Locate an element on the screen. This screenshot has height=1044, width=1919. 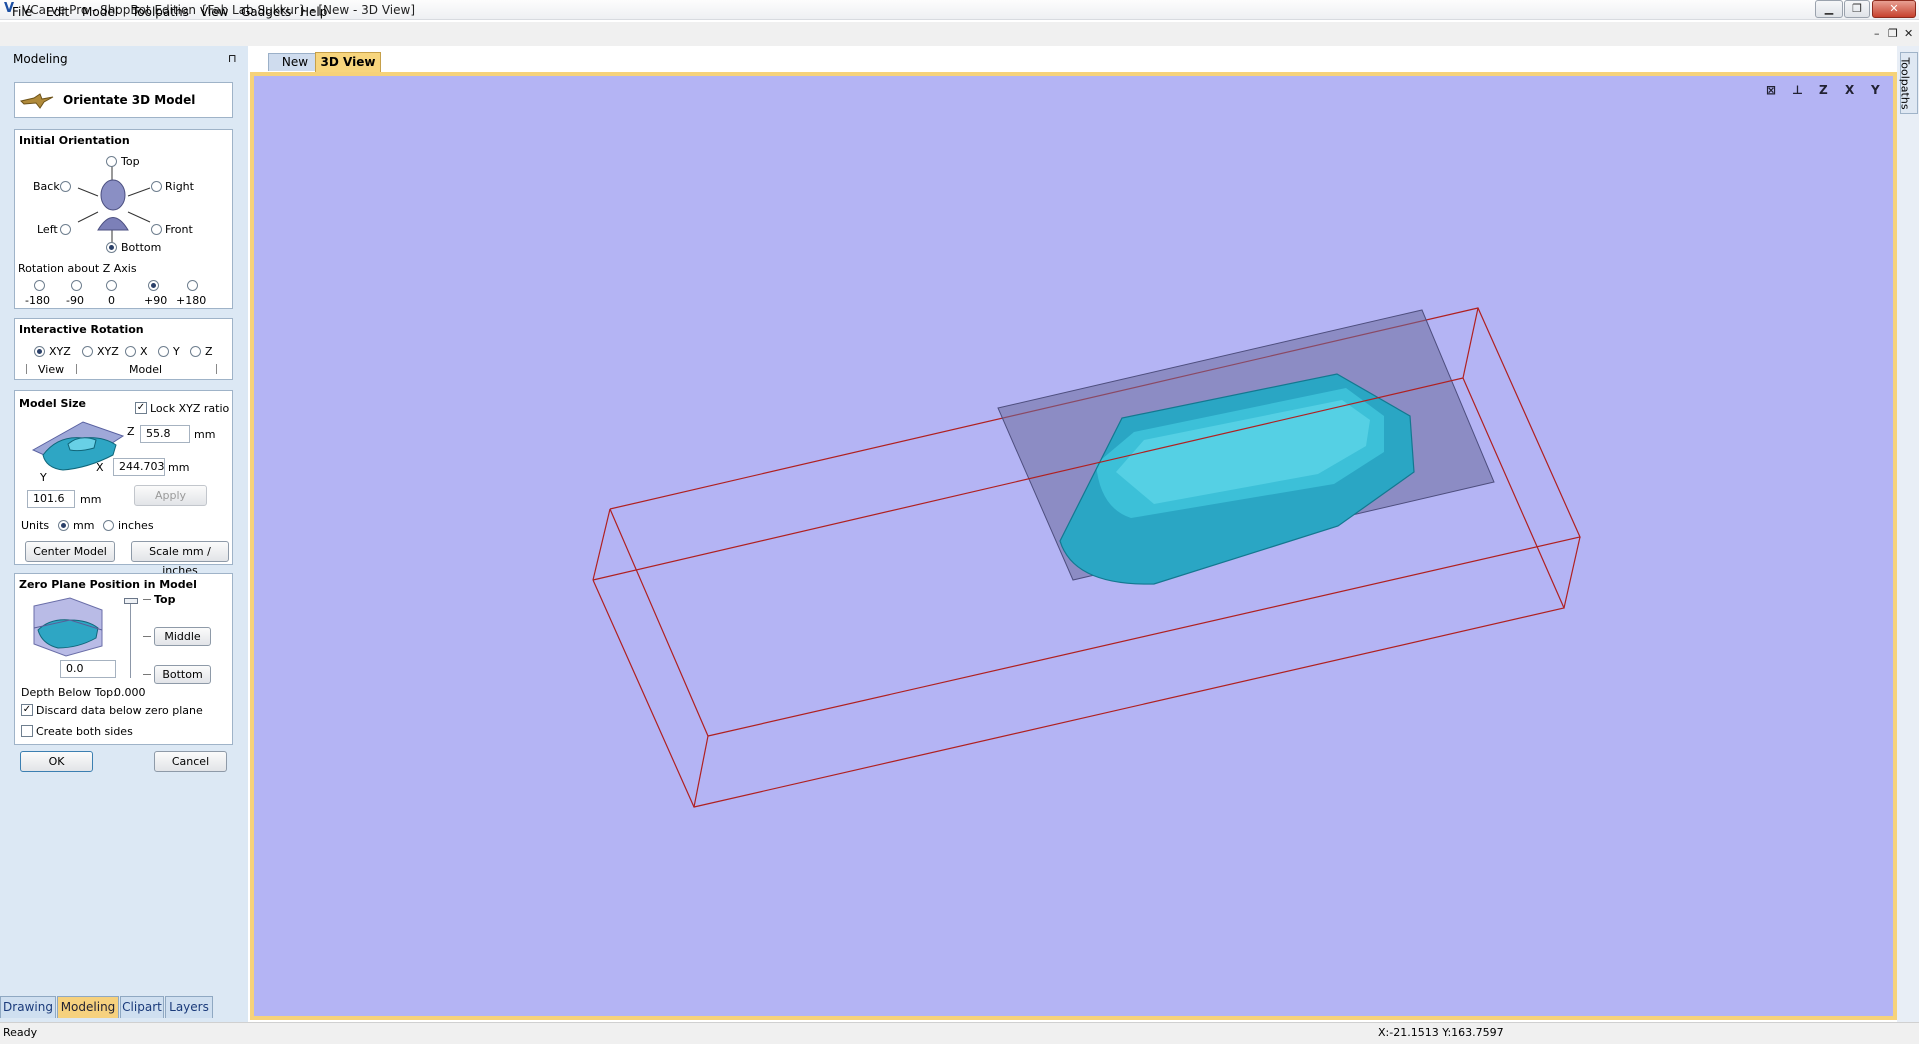
z-unit-label: mm is located at coordinates (205, 434).